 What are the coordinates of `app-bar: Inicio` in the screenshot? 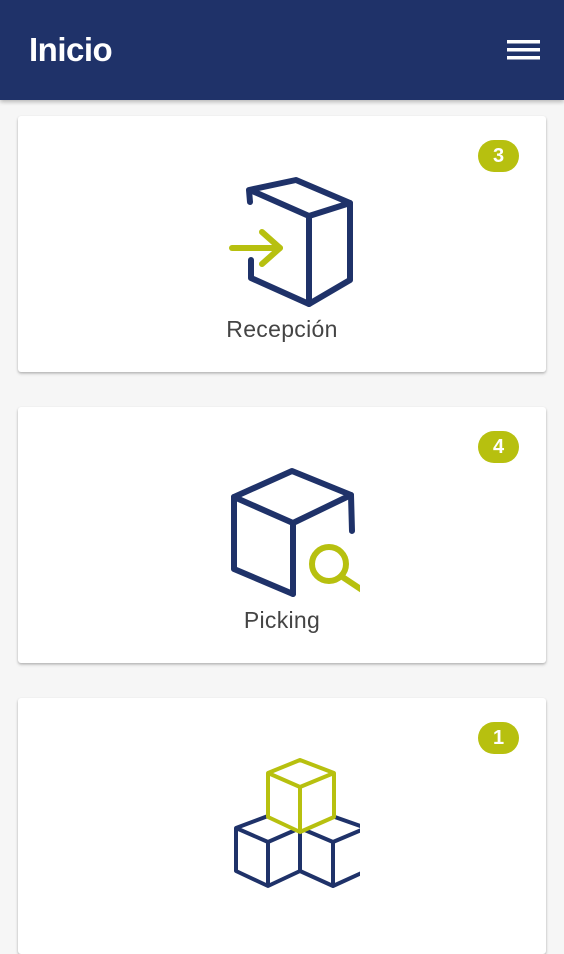 It's located at (282, 50).